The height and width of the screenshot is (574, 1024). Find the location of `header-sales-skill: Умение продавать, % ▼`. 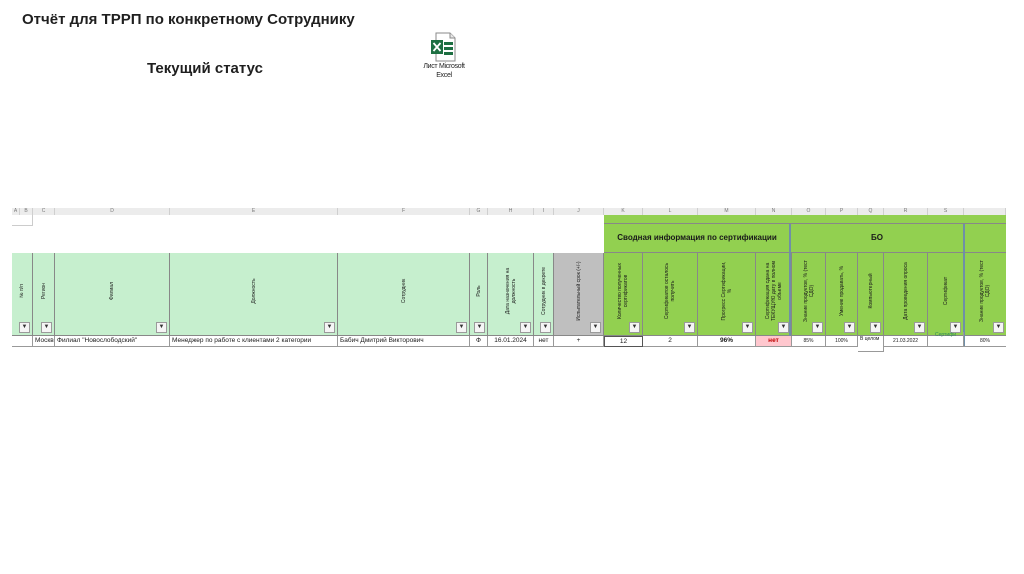

header-sales-skill: Умение продавать, % ▼ is located at coordinates (842, 294).